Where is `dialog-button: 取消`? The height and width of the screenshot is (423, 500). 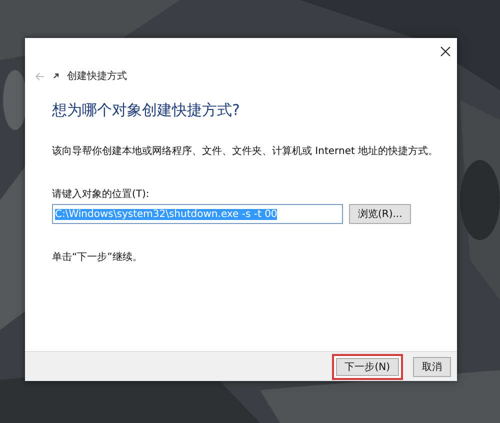
dialog-button: 取消 is located at coordinates (432, 366).